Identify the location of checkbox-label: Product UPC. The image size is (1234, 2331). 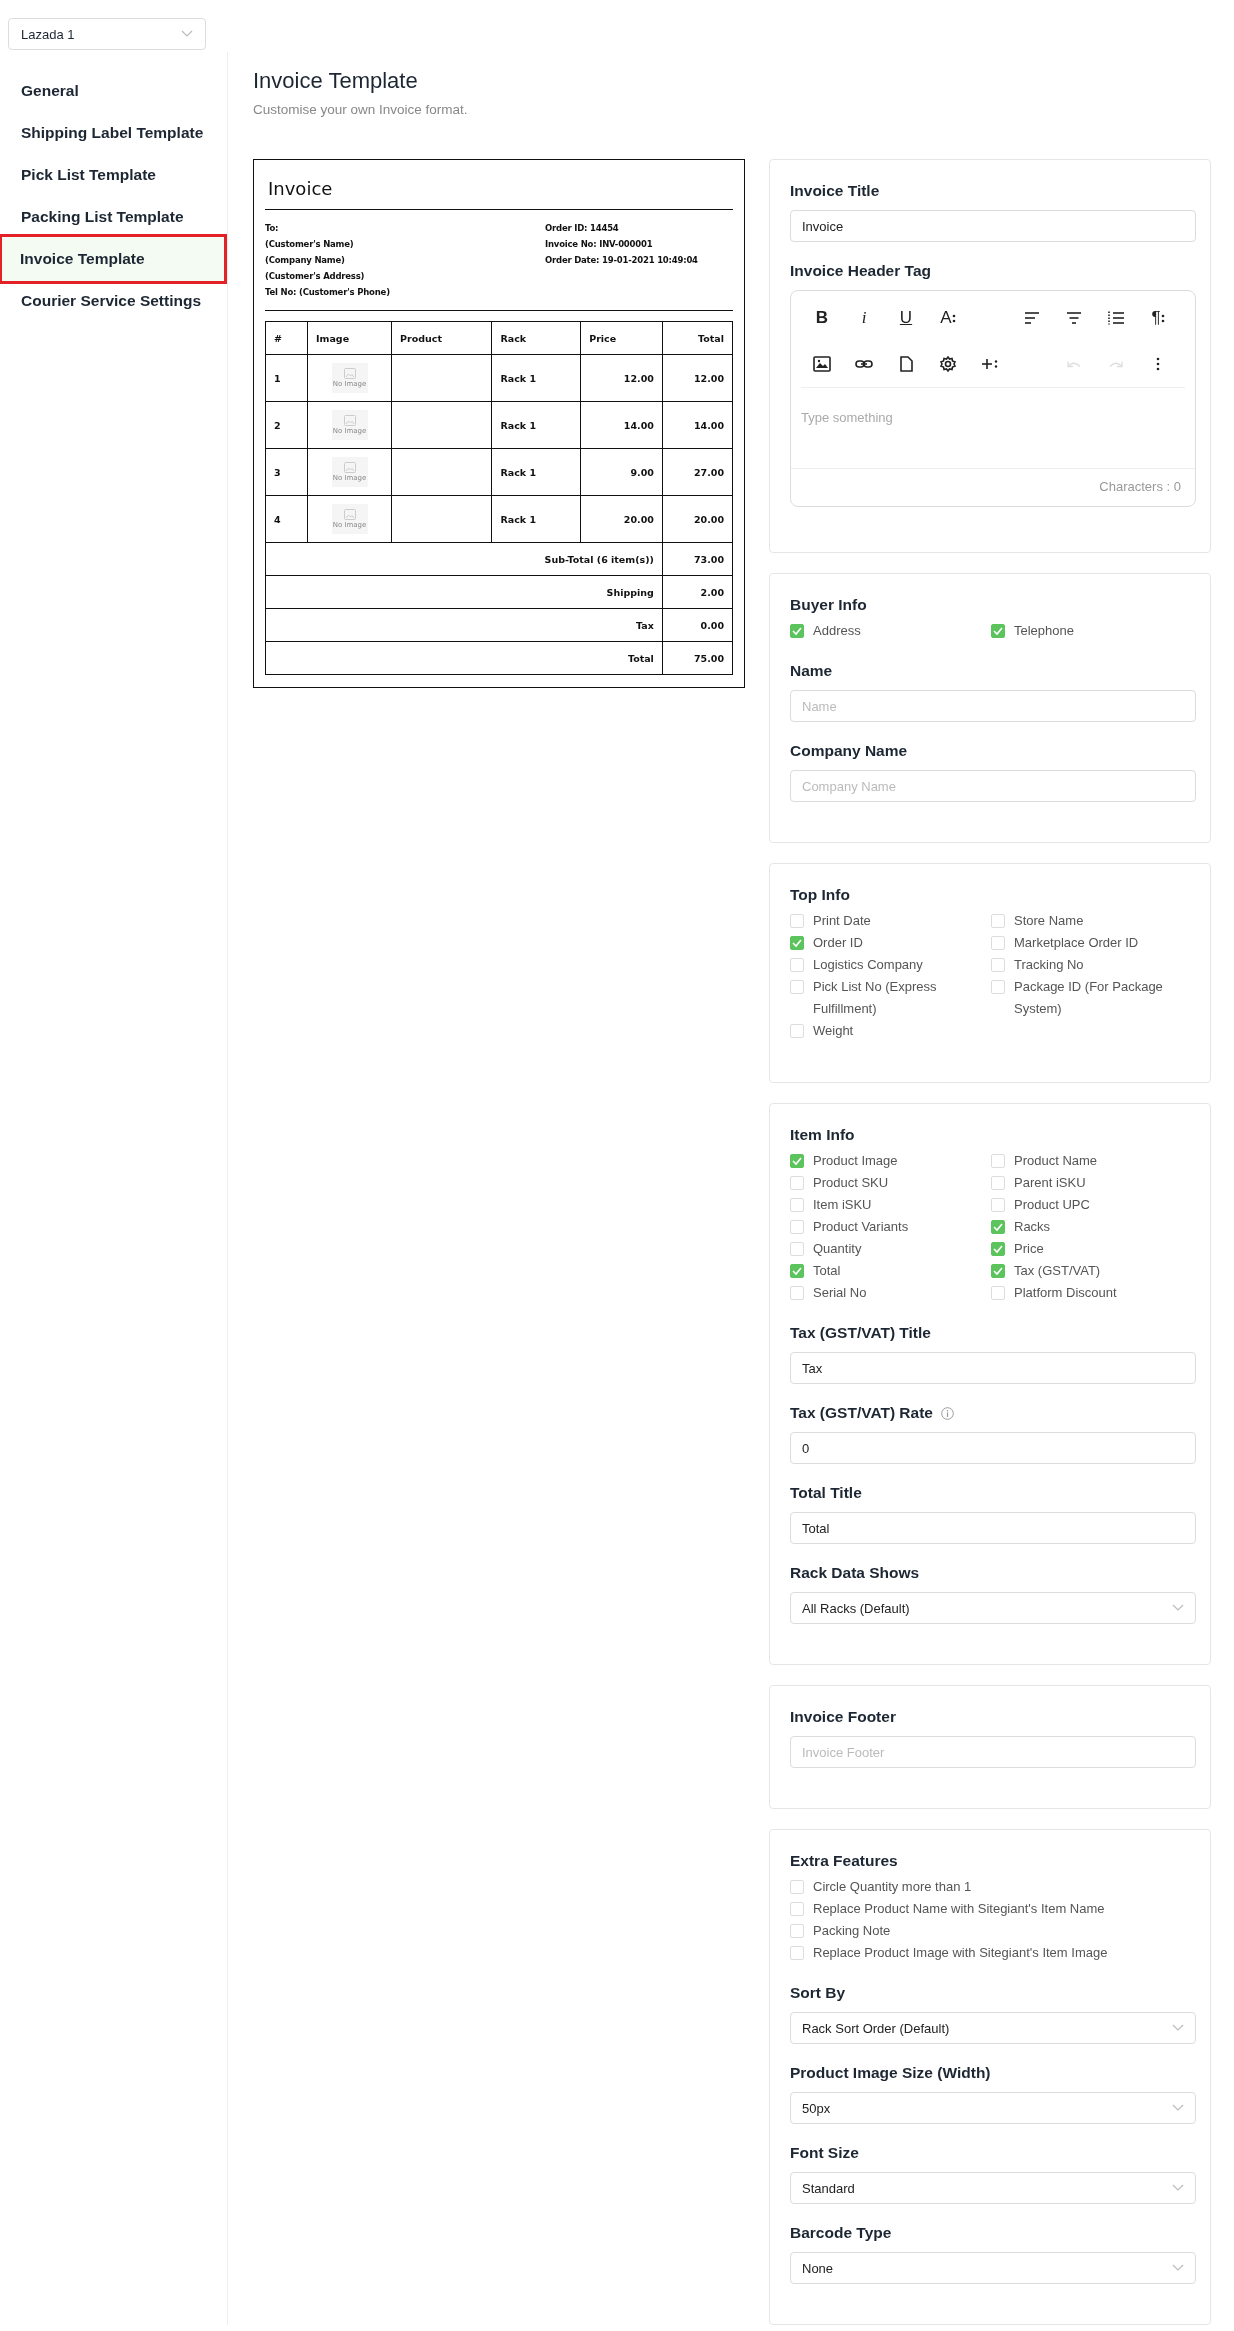
(1052, 1205).